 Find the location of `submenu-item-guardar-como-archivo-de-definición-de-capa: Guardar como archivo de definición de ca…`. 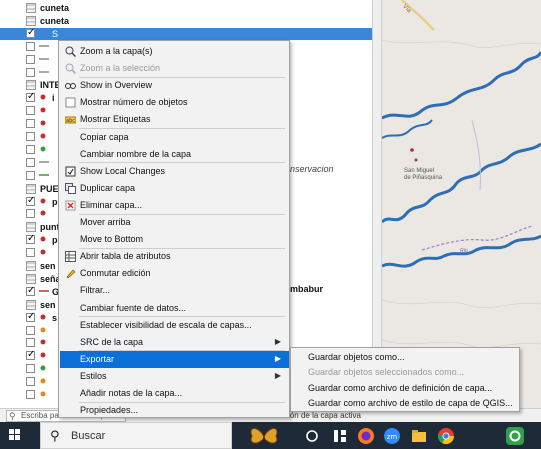

submenu-item-guardar-como-archivo-de-definición-de-capa: Guardar como archivo de definición de ca… is located at coordinates (405, 388).